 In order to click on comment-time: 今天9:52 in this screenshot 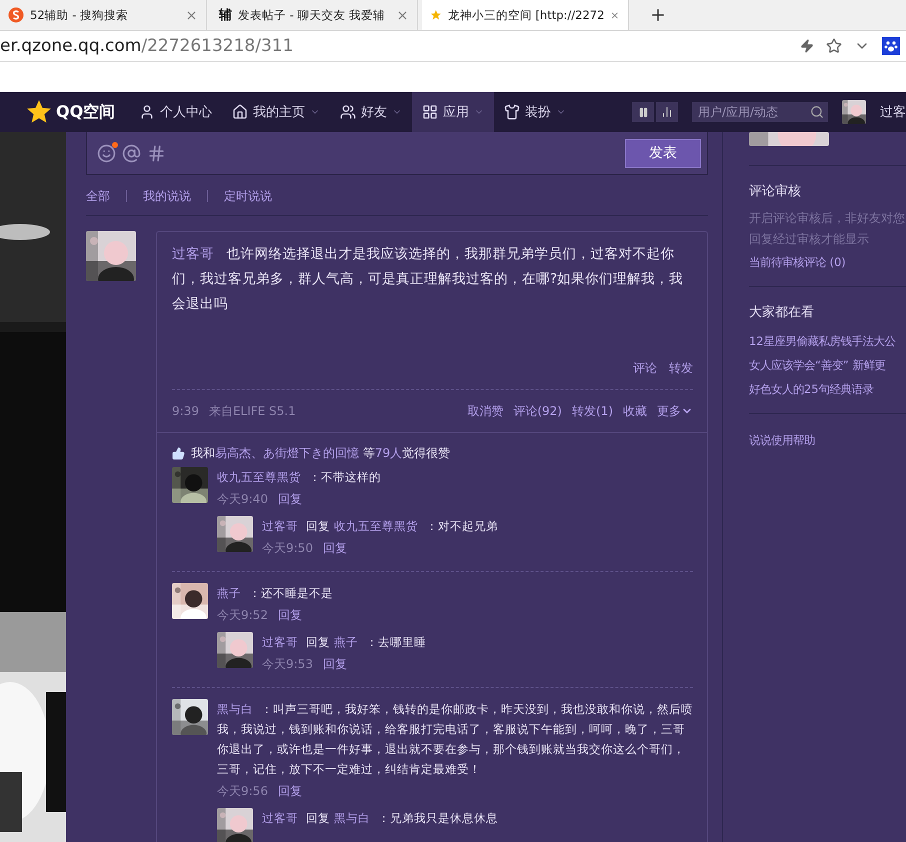, I will do `click(242, 615)`.